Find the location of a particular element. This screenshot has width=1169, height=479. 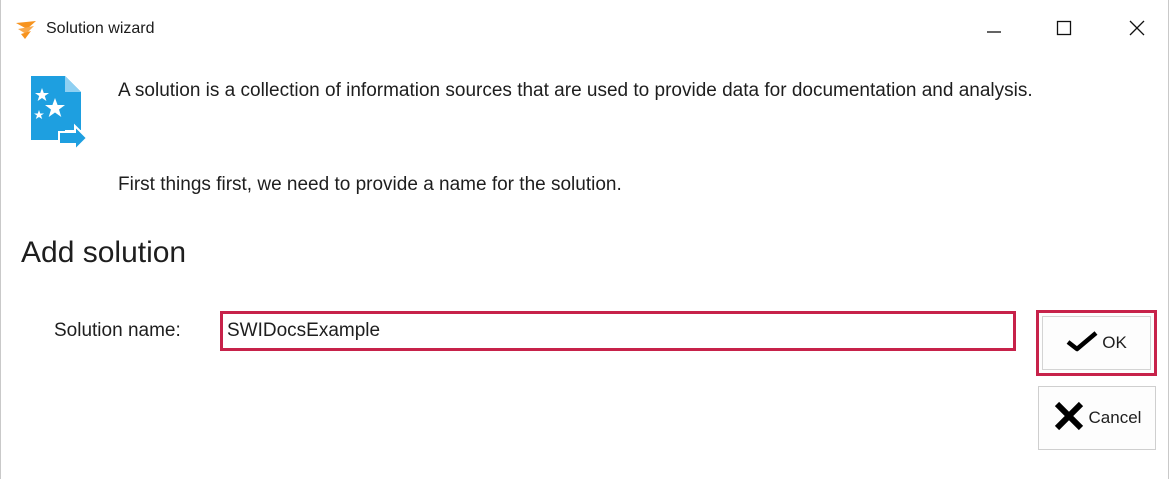

solution-document-stars-icon is located at coordinates (57, 113).